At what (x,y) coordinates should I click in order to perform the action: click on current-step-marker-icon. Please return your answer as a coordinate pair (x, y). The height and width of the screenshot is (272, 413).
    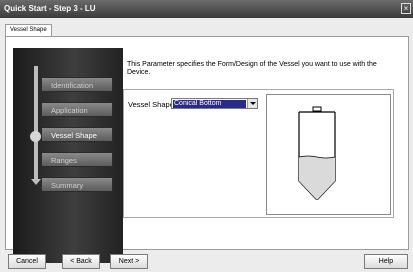
    Looking at the image, I should click on (35, 136).